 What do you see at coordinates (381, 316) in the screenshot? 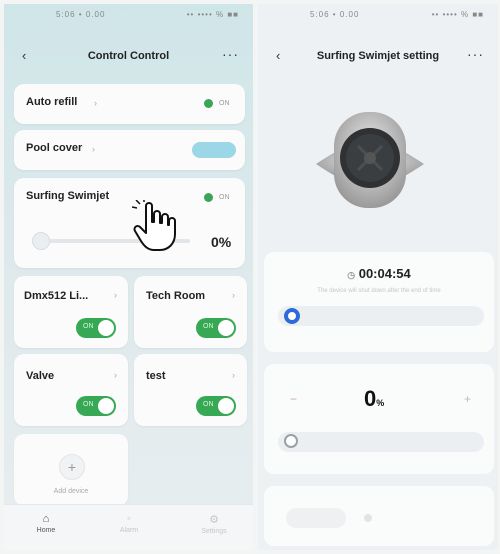
I see `power-slider-track` at bounding box center [381, 316].